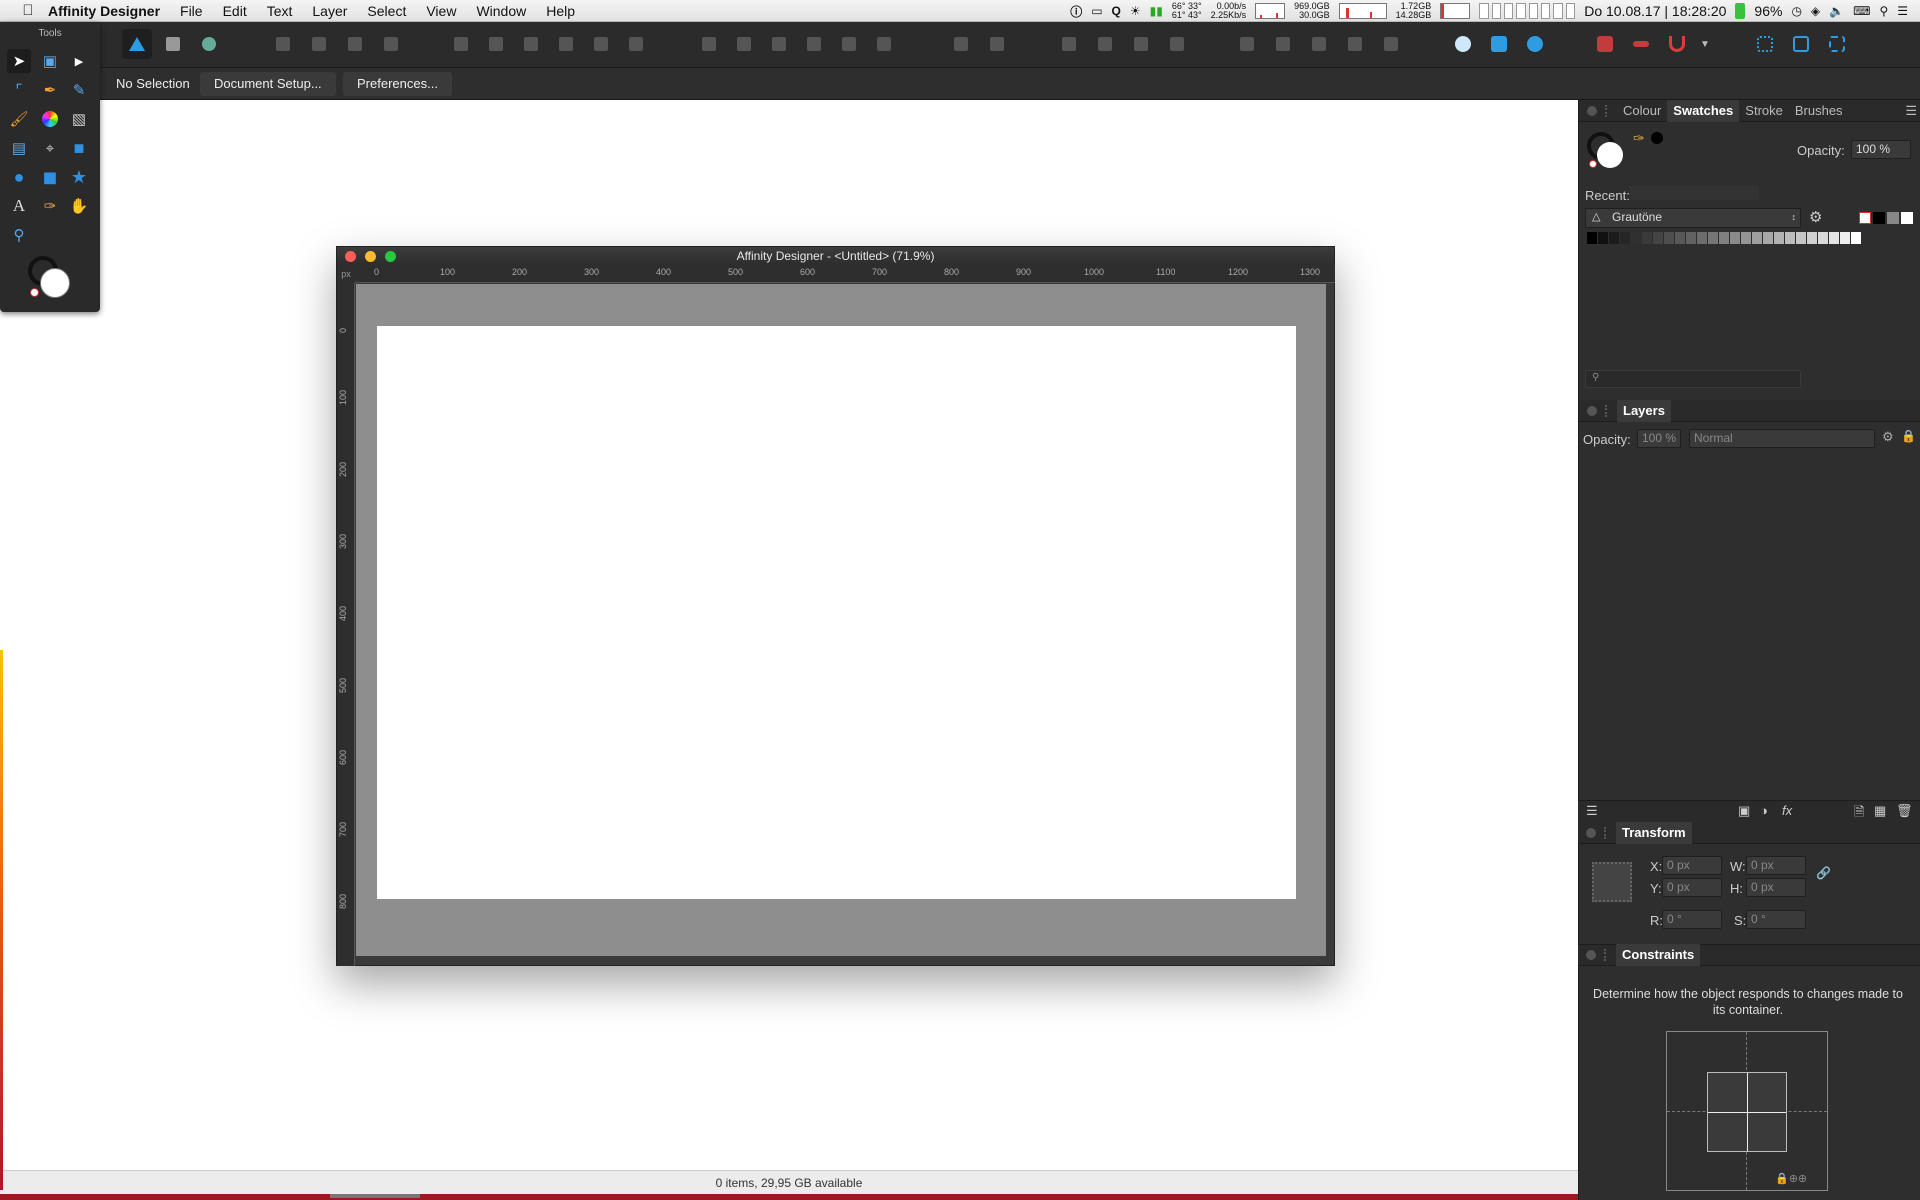 This screenshot has height=1200, width=1920. Describe the element at coordinates (346, 624) in the screenshot. I see `vertical-ruler: 0 100 200 300 400 500 600 700 800` at that location.